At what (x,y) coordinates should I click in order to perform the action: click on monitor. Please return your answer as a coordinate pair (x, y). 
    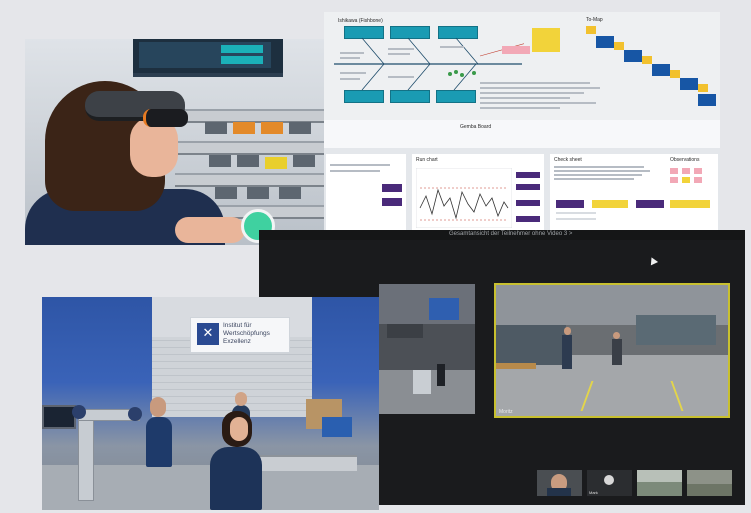
    Looking at the image, I should click on (59, 417).